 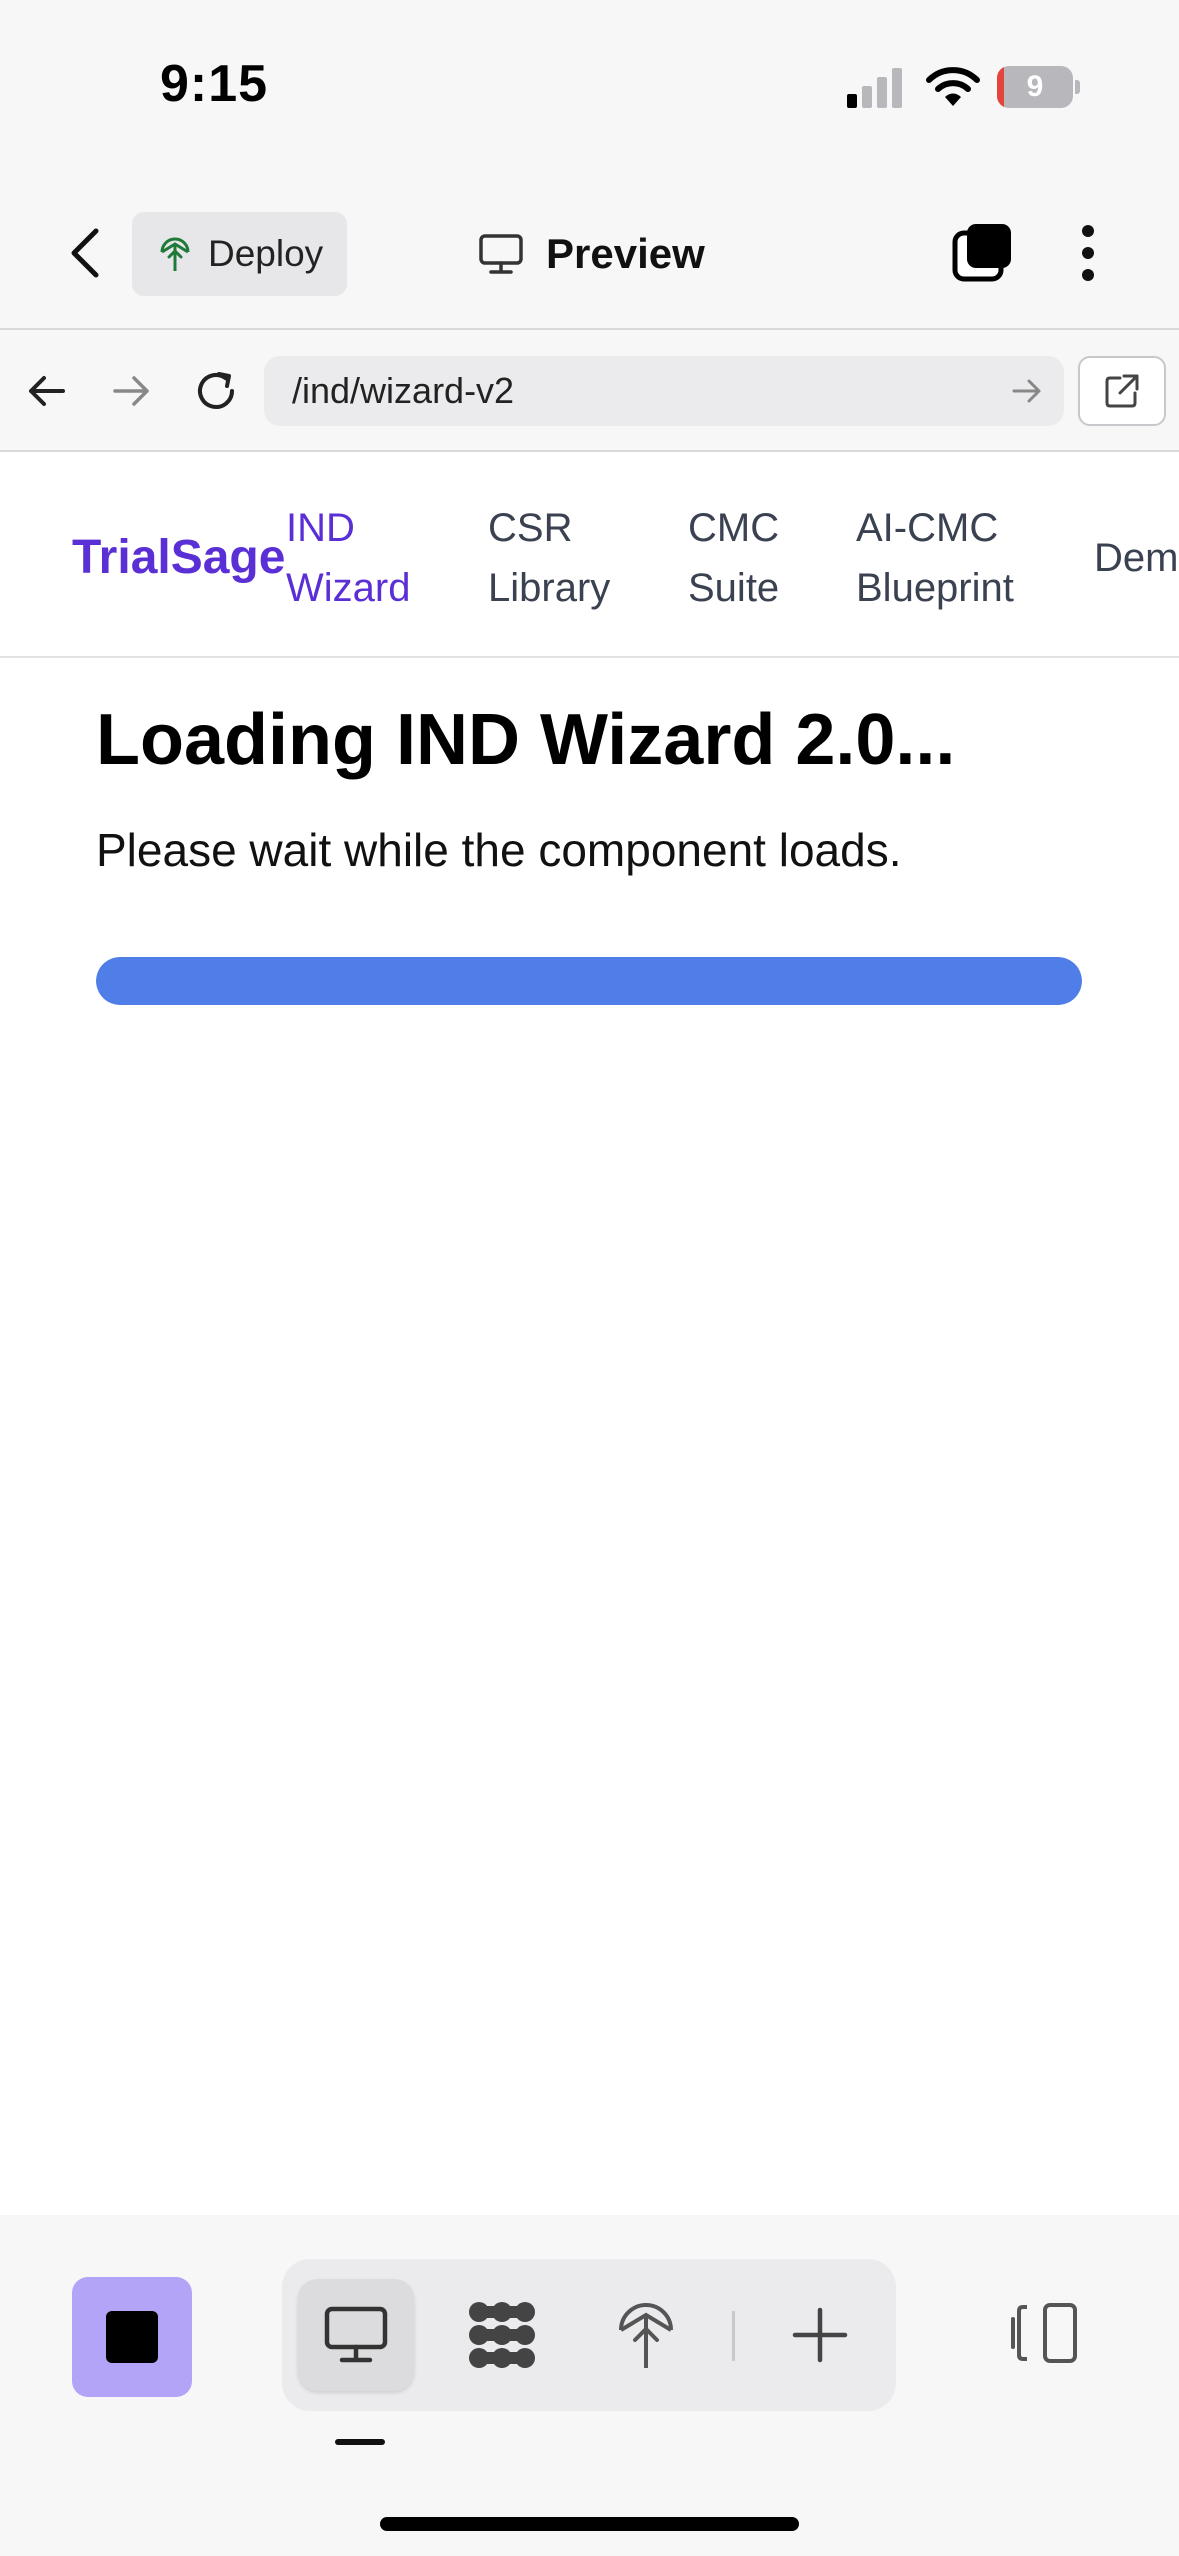 I want to click on status-bar: 9:15 9, so click(x=589, y=87).